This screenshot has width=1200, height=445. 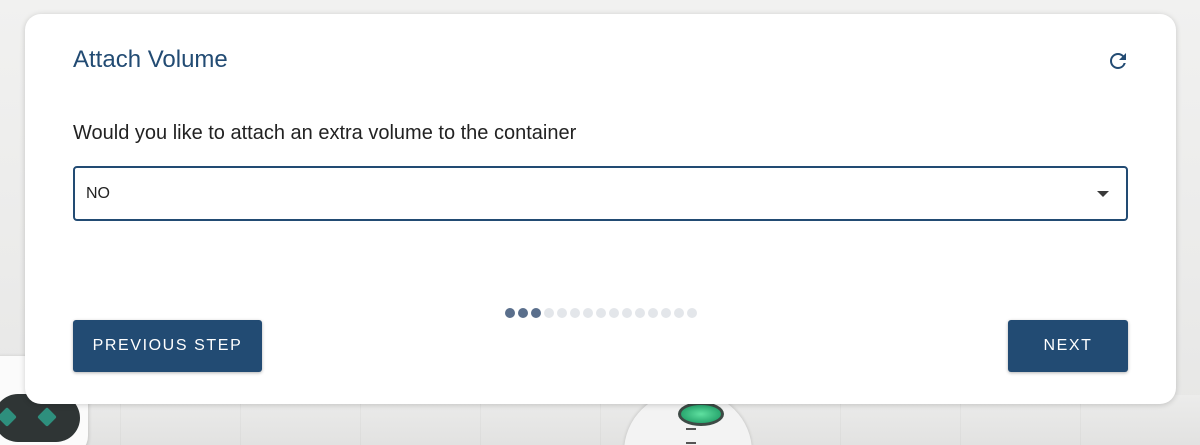 I want to click on previous-step-button: PREVIOUS STEP, so click(x=167, y=346).